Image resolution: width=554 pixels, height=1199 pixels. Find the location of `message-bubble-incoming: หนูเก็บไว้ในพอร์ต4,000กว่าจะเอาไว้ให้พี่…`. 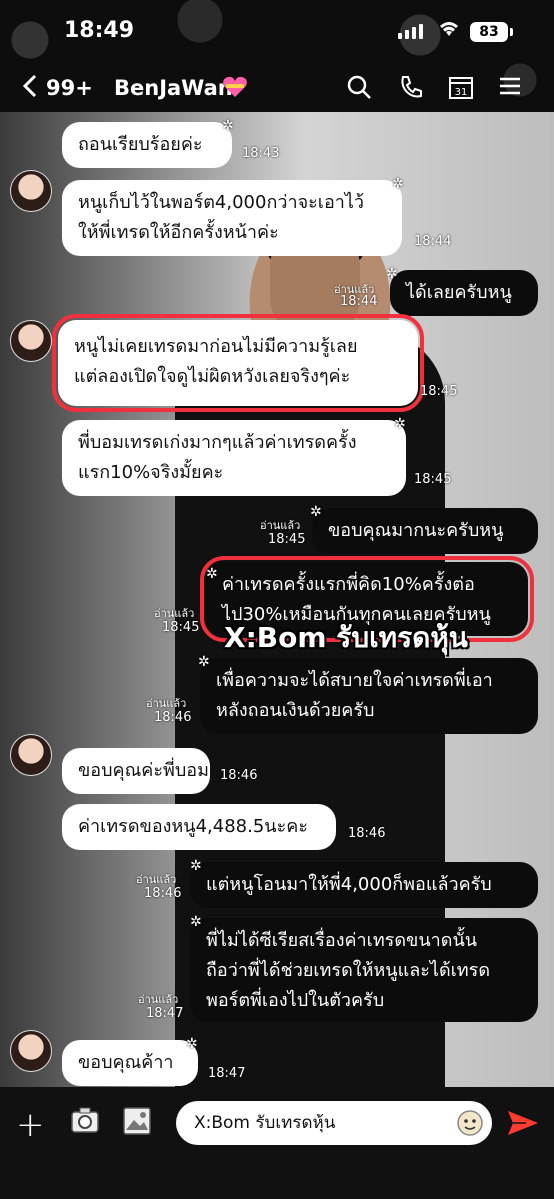

message-bubble-incoming: หนูเก็บไว้ในพอร์ต4,000กว่าจะเอาไว้ให้พี่… is located at coordinates (232, 218).